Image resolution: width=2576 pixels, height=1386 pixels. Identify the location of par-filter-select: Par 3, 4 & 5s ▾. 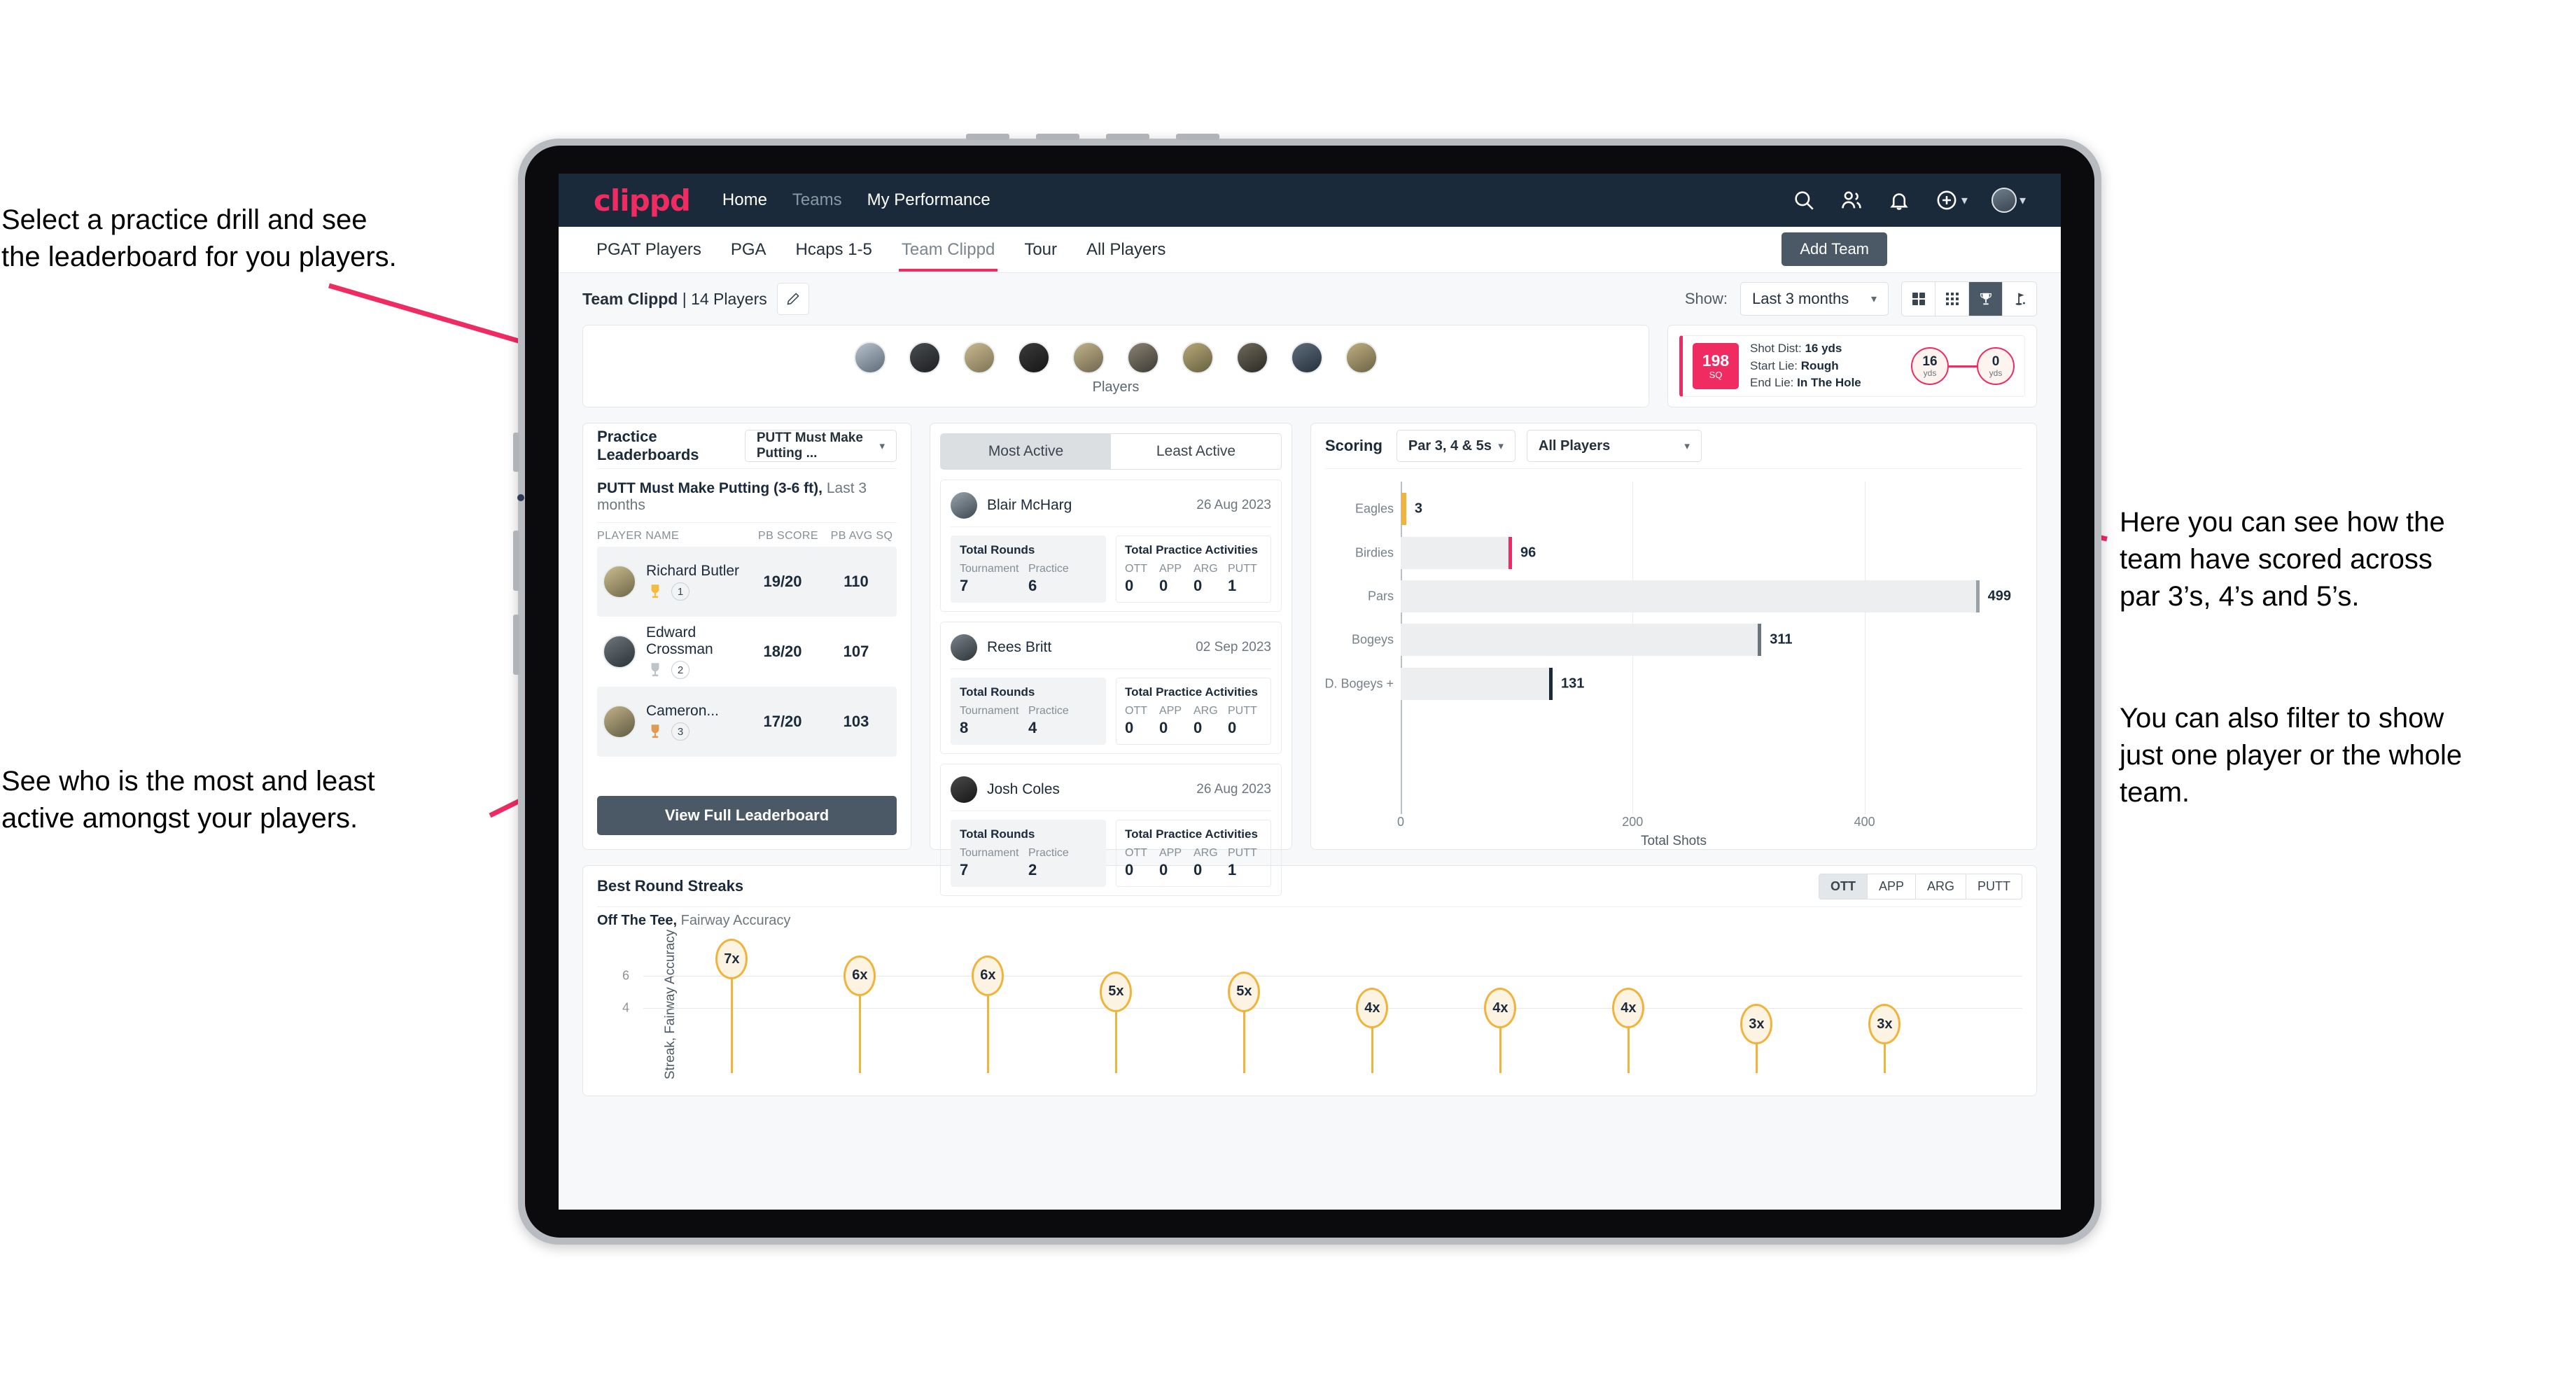
(1456, 446).